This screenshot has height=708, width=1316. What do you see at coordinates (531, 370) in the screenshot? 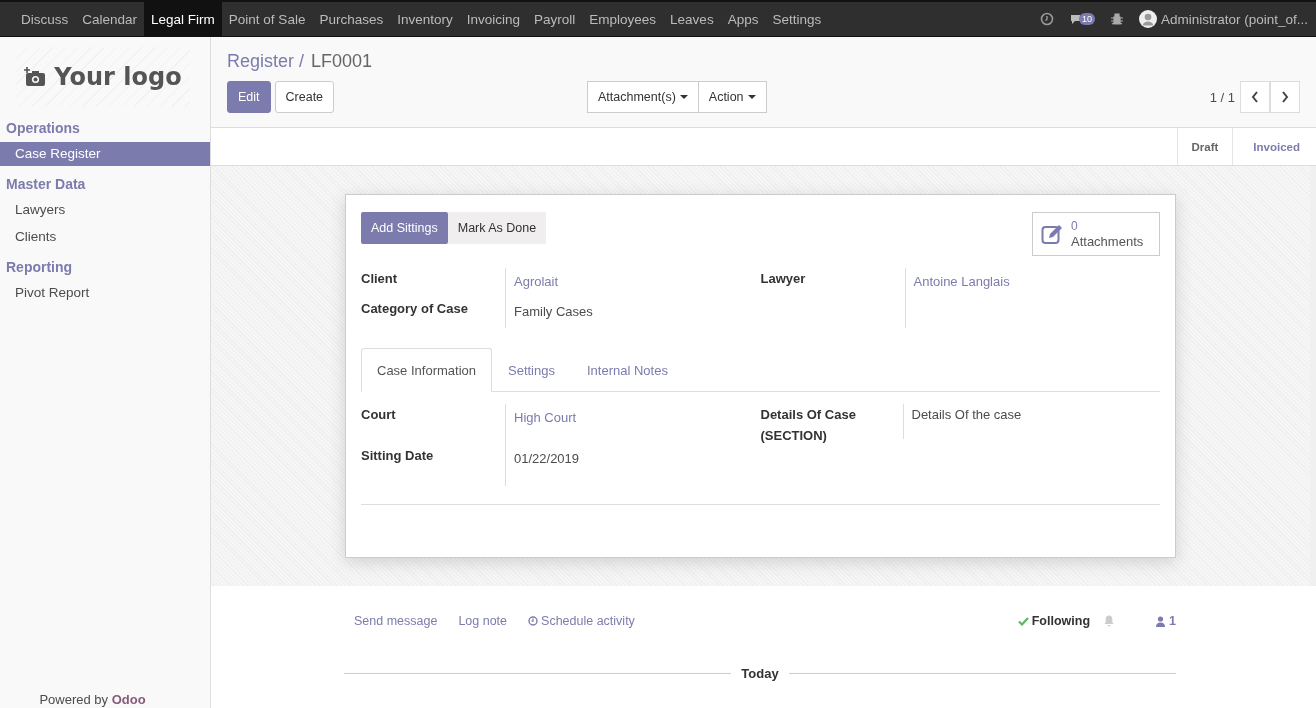
I see `form-tab: Settings` at bounding box center [531, 370].